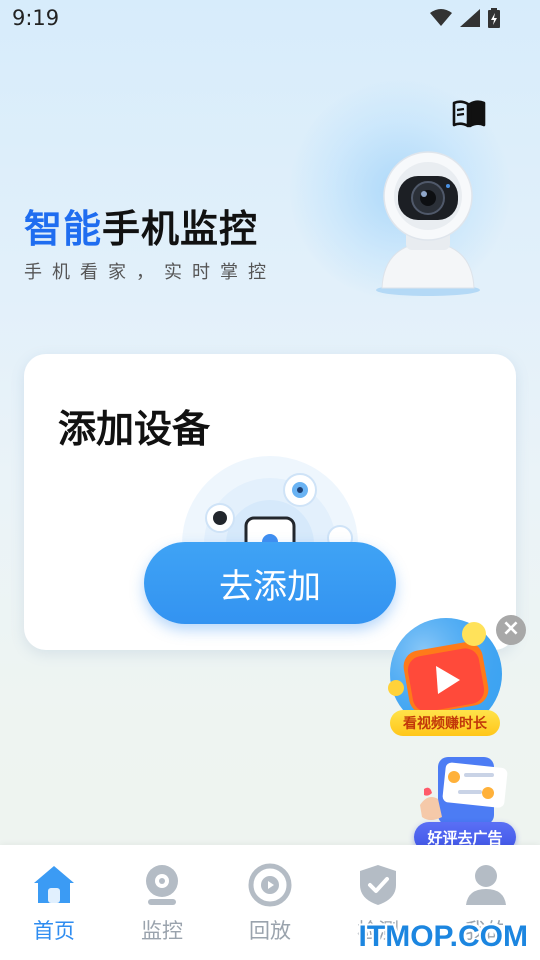 Image resolution: width=540 pixels, height=960 pixels. What do you see at coordinates (469, 114) in the screenshot?
I see `book-icon` at bounding box center [469, 114].